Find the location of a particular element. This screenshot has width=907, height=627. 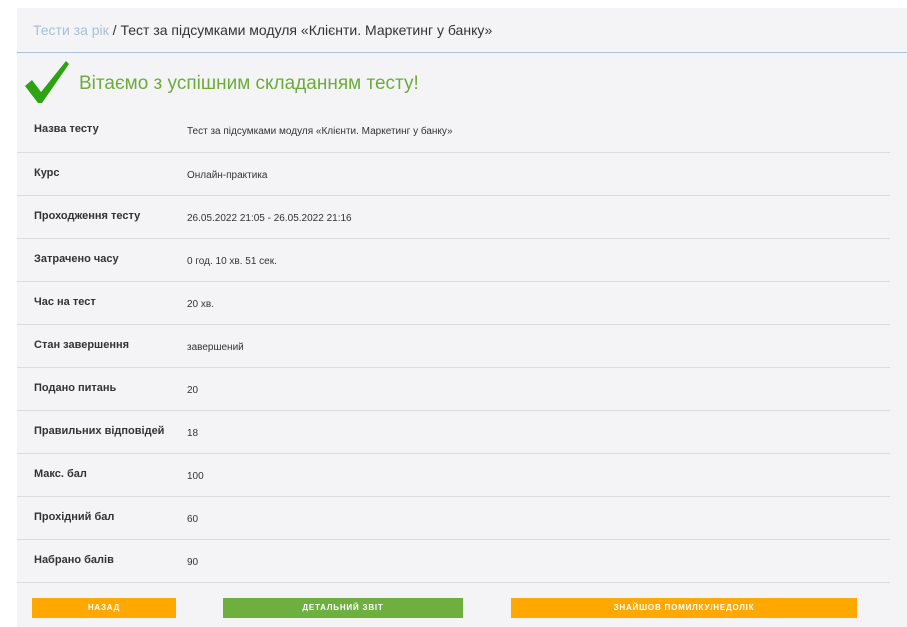

detail-value: Онлайн-практика is located at coordinates (227, 175).